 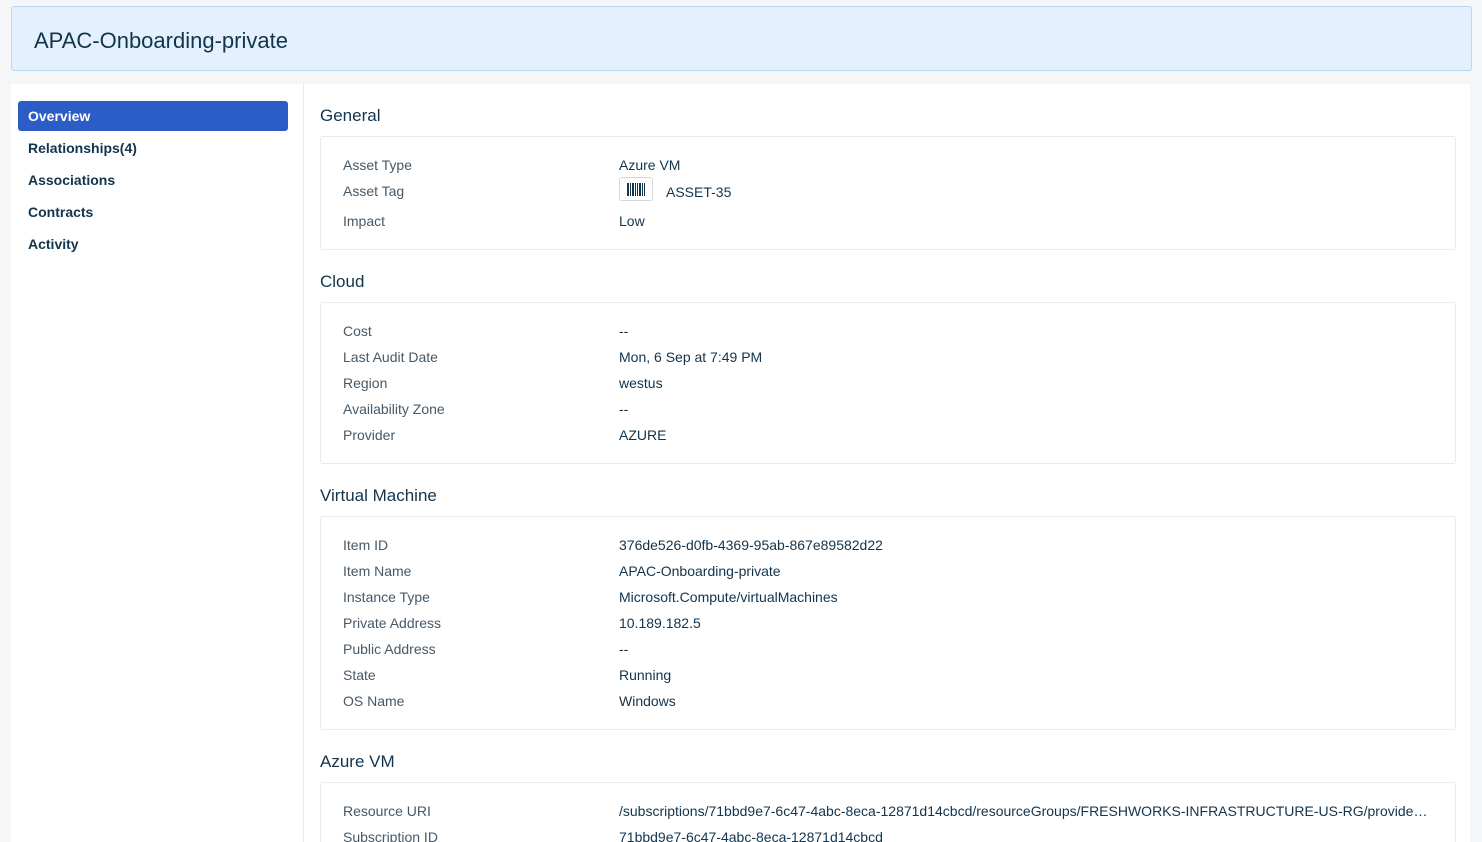 What do you see at coordinates (365, 383) in the screenshot?
I see `field-label: Region` at bounding box center [365, 383].